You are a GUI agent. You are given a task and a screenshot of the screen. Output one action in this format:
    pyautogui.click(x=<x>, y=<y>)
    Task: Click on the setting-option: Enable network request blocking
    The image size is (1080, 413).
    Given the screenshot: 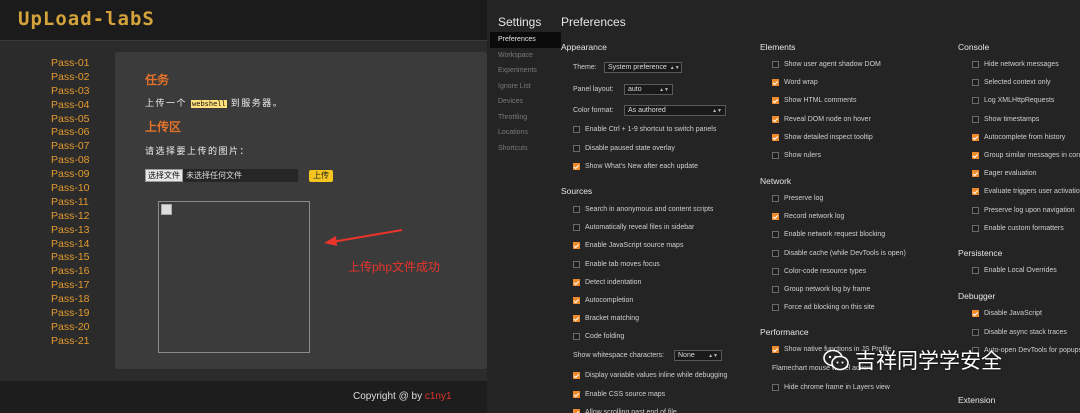 What is the action you would take?
    pyautogui.click(x=828, y=235)
    